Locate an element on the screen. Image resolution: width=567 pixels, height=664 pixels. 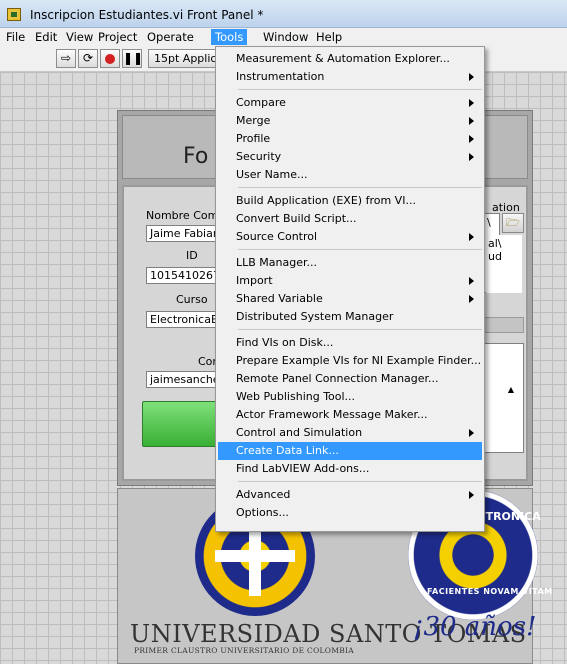
tools-menu-item-label: Security is located at coordinates (259, 156).